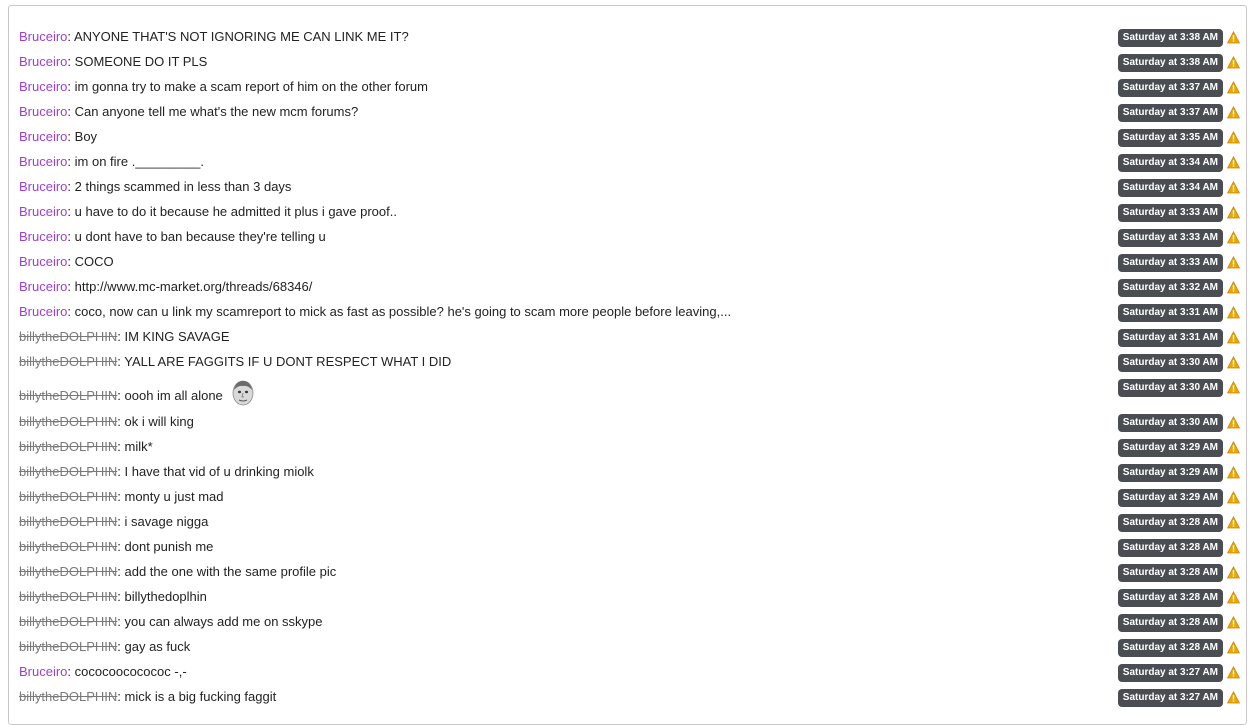 The height and width of the screenshot is (725, 1260). I want to click on message-link: http://www.mc-market.org/threads/68346/, so click(194, 286).